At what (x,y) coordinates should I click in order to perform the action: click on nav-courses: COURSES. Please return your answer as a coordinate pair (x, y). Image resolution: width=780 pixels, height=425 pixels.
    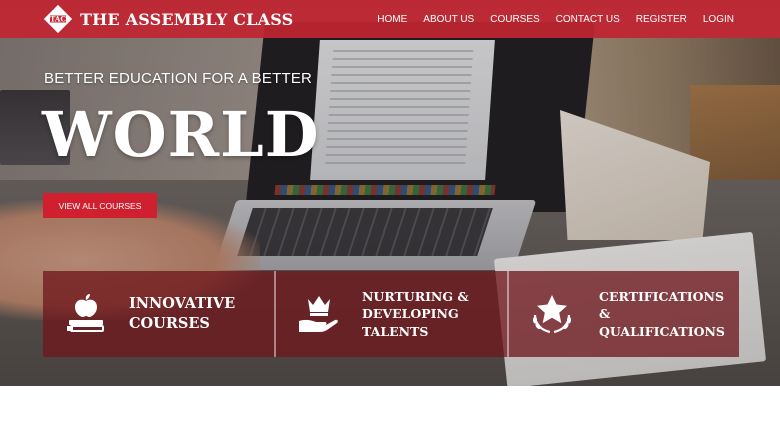
    Looking at the image, I should click on (514, 19).